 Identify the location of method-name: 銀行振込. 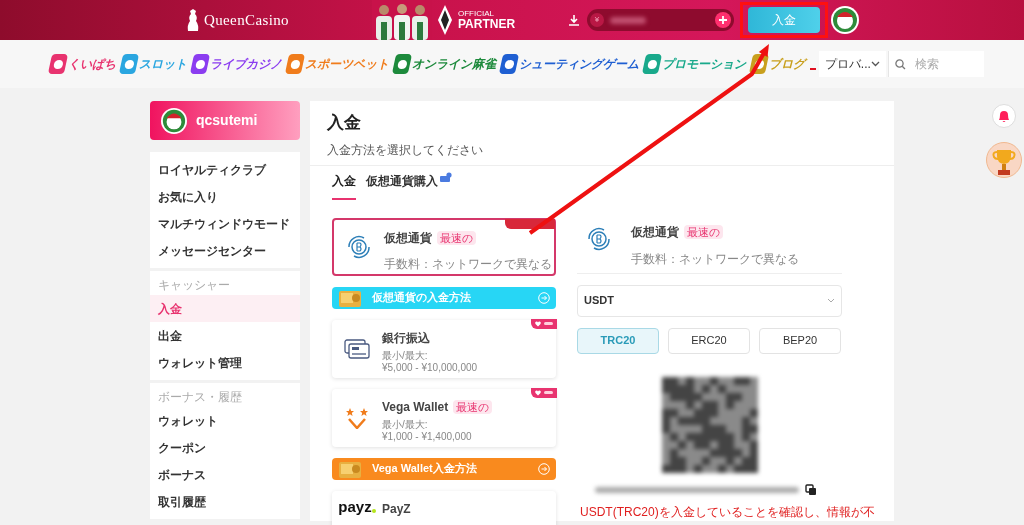
(406, 338).